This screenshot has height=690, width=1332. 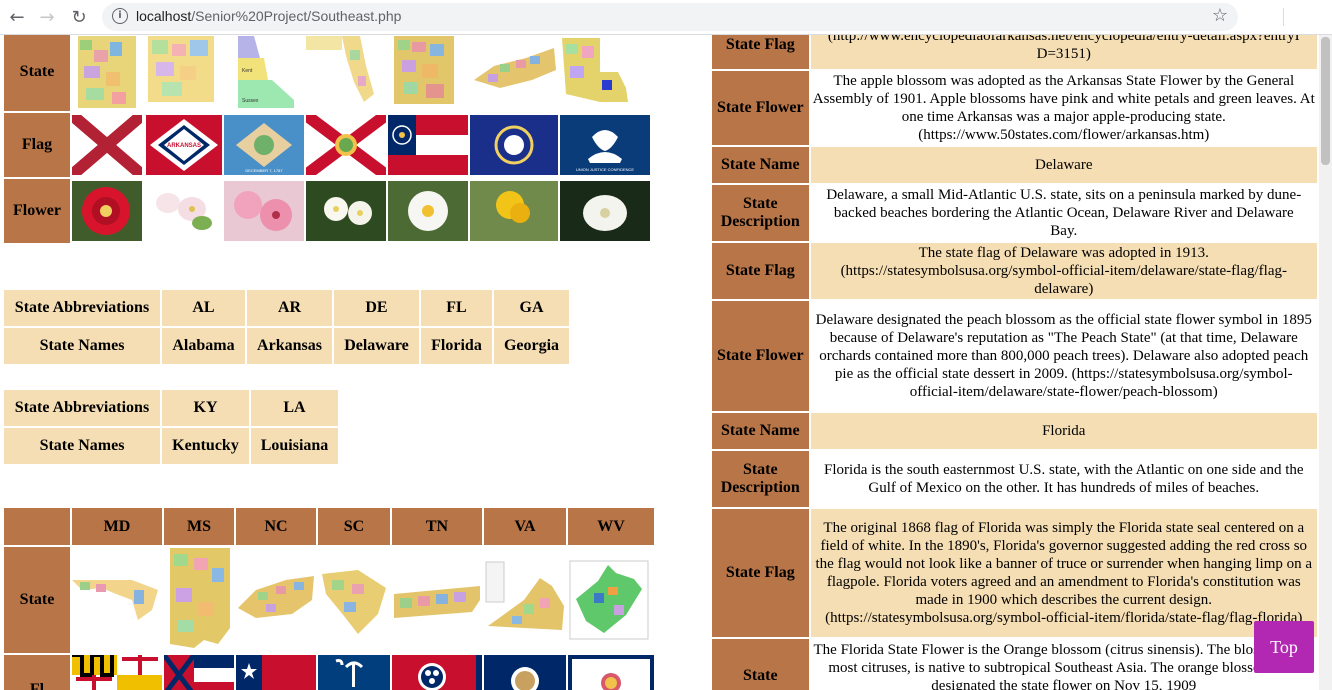 What do you see at coordinates (289, 346) in the screenshot?
I see `name-arkansas: Arkansas` at bounding box center [289, 346].